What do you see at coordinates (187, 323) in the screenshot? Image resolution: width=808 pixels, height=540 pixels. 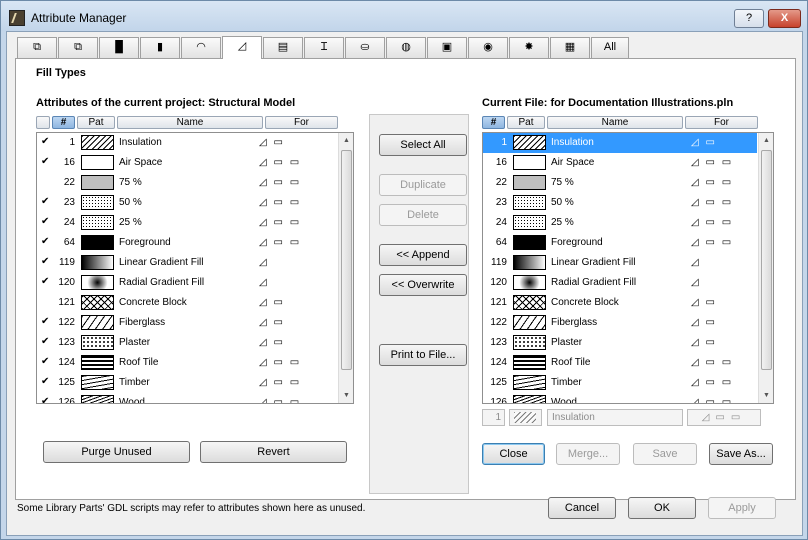 I see `list-item: ✔ 122 Fiberglass ◿ ▭` at bounding box center [187, 323].